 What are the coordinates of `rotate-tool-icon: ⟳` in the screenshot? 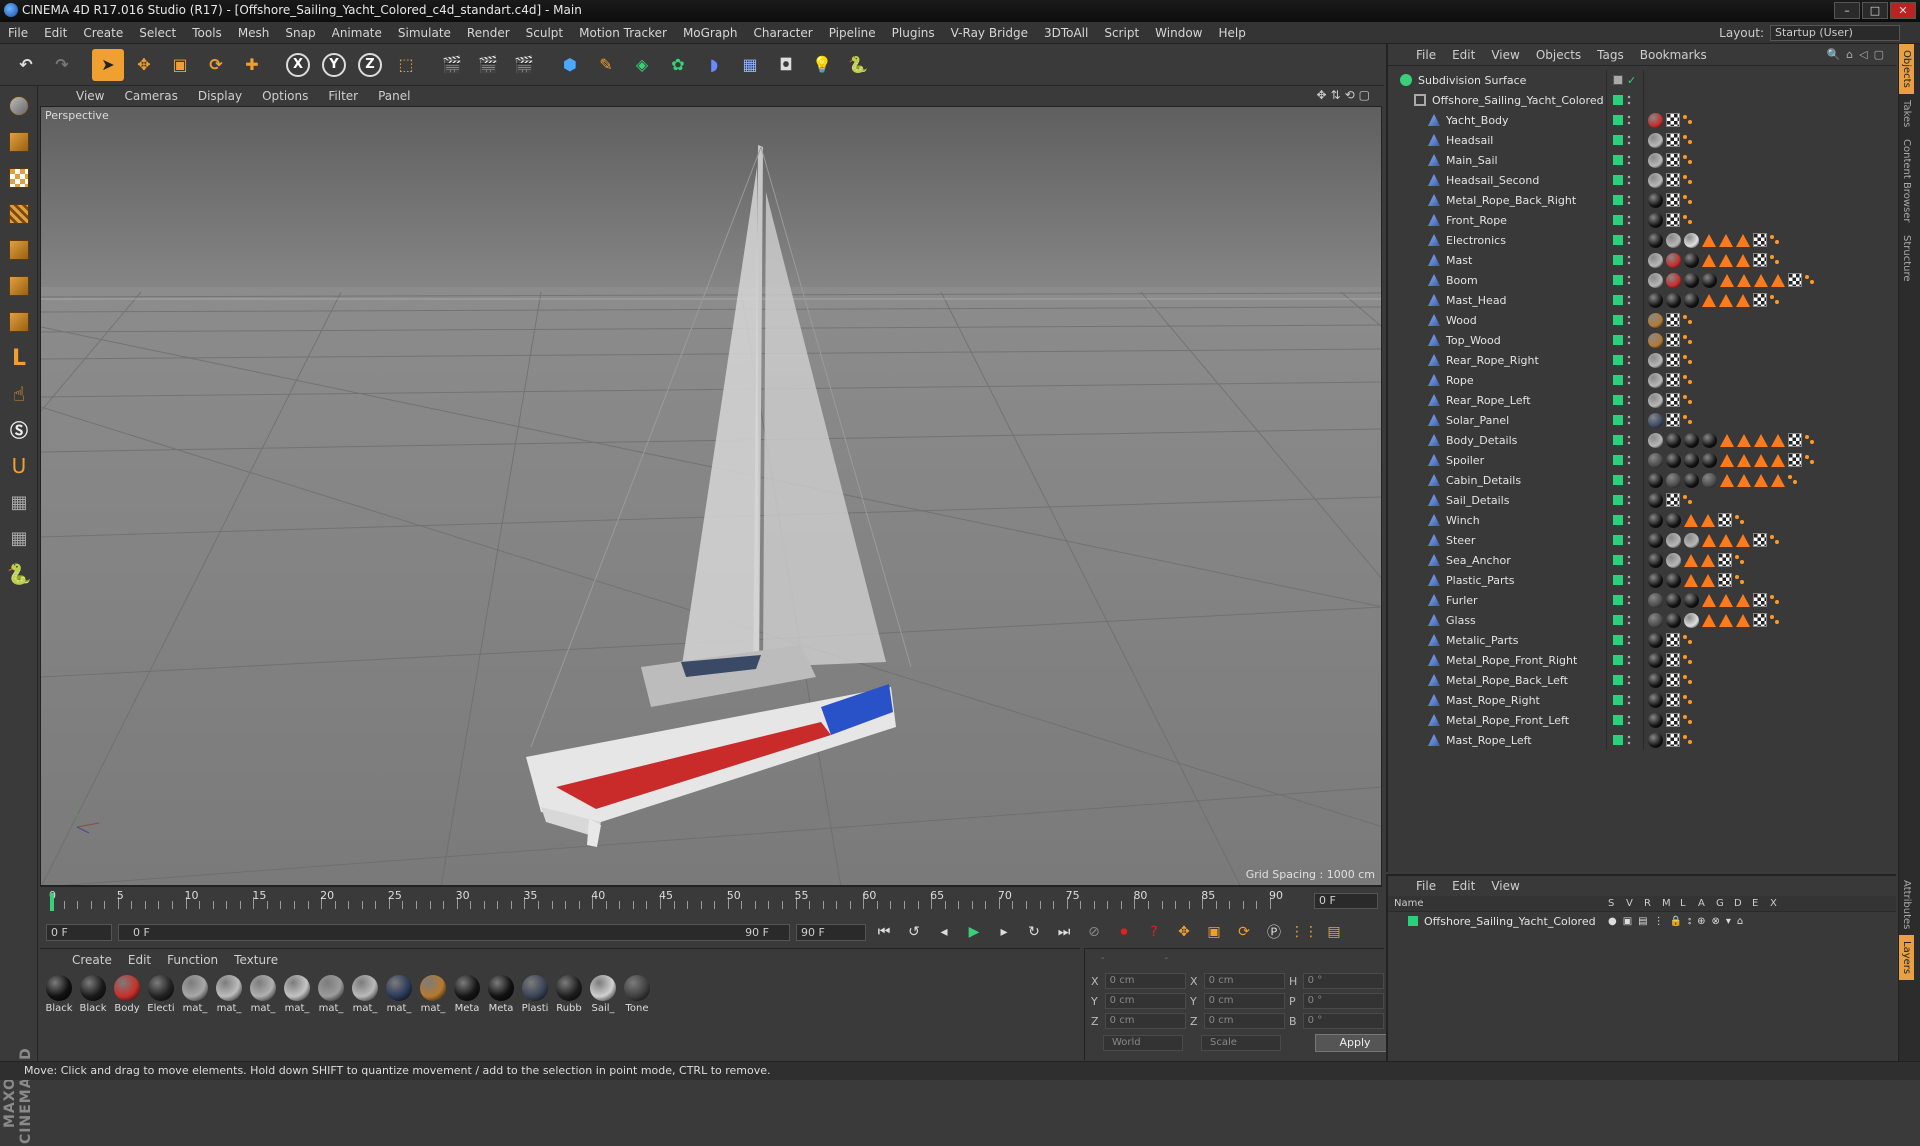 It's located at (216, 65).